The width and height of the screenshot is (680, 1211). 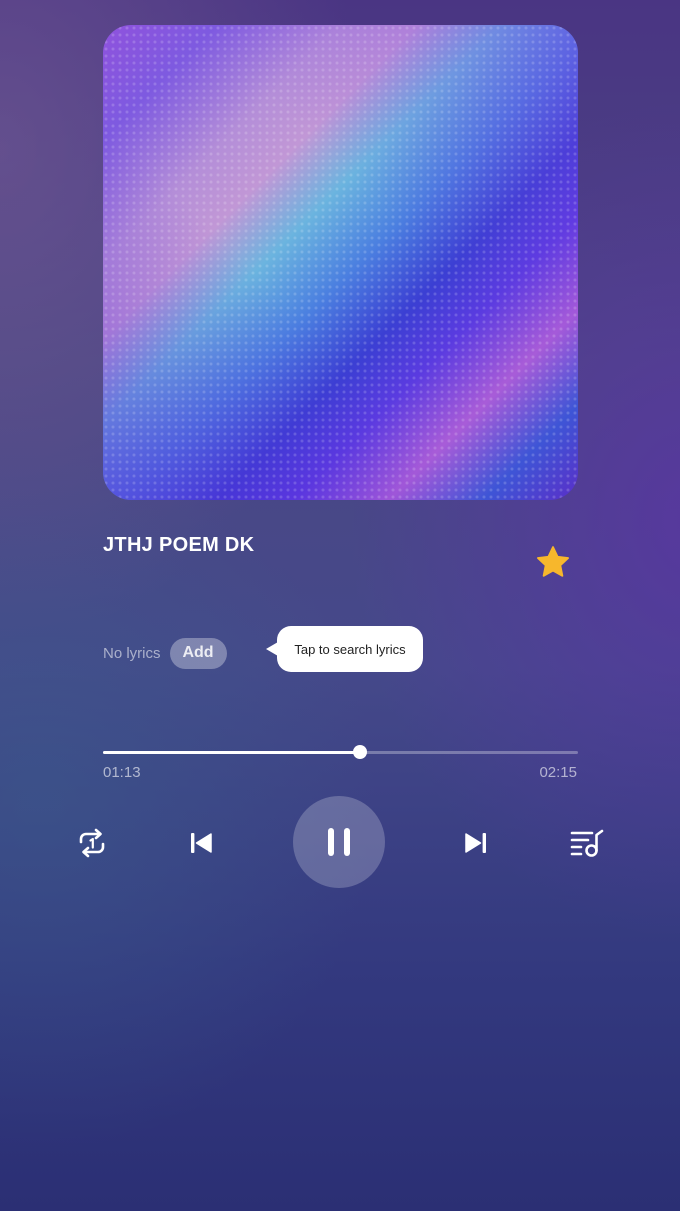 I want to click on previous-button, so click(x=201, y=843).